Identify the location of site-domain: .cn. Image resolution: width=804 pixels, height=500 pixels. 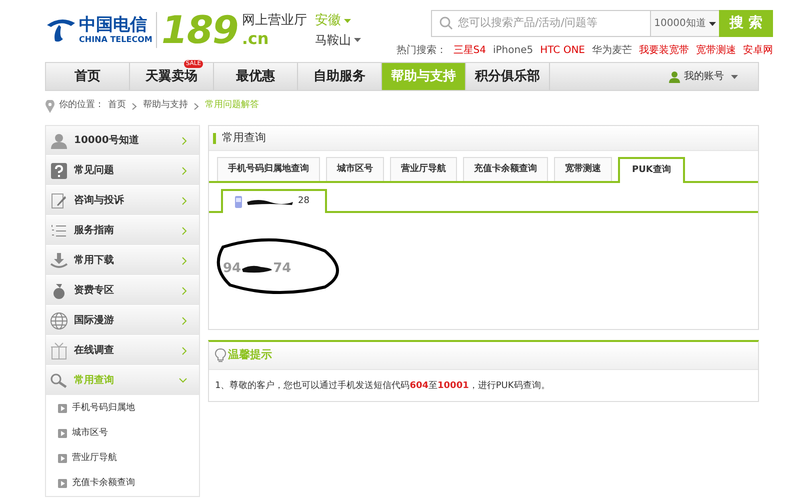
(256, 39).